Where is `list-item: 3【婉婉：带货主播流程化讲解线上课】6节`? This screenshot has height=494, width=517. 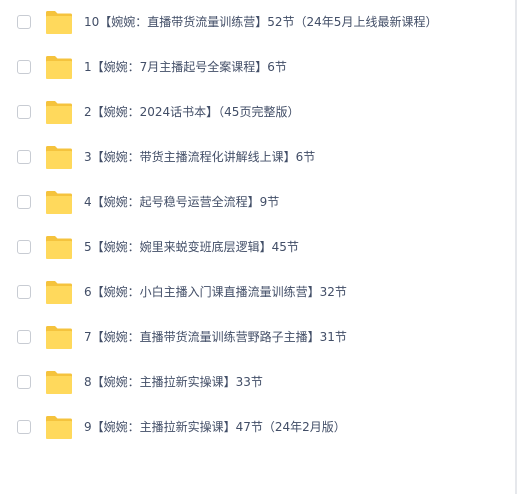
list-item: 3【婉婉：带货主播流程化讲解线上课】6节 is located at coordinates (257, 157).